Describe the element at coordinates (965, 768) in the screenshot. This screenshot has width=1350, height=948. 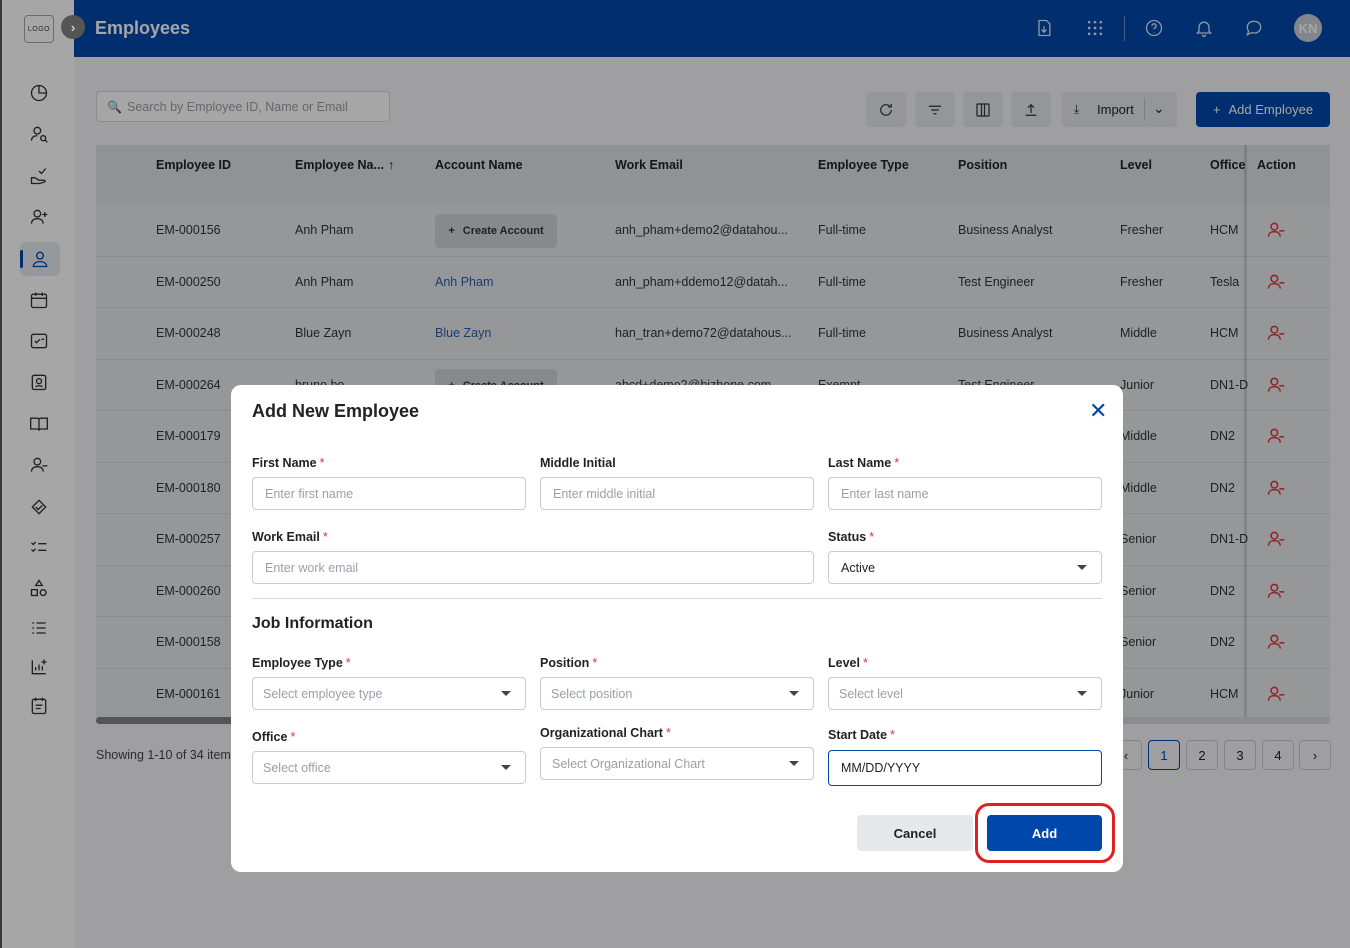
I see `start-date-input: MM/DD/YYYY` at that location.